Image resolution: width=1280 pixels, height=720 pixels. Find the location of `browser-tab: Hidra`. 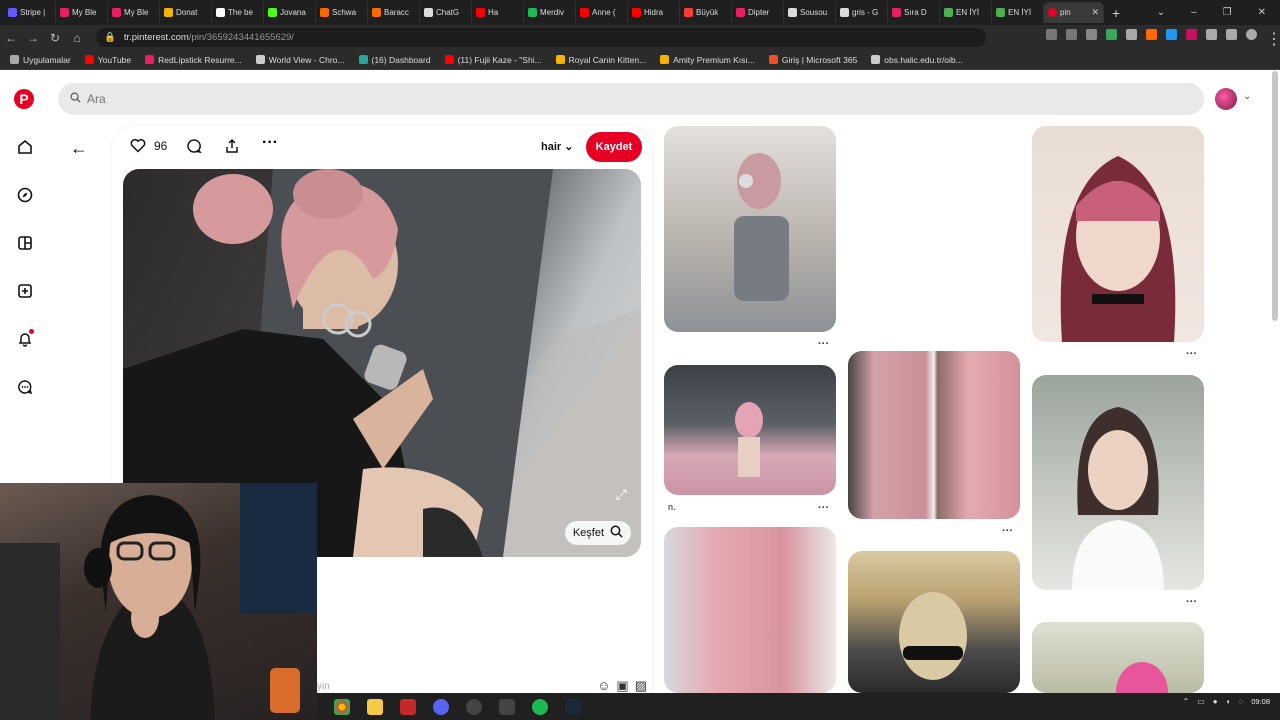

browser-tab: Hidra is located at coordinates (654, 12).